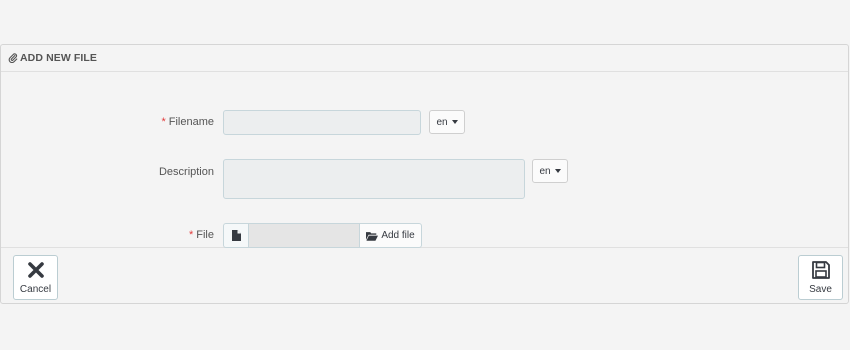  I want to click on add-file-label: Add file, so click(398, 235).